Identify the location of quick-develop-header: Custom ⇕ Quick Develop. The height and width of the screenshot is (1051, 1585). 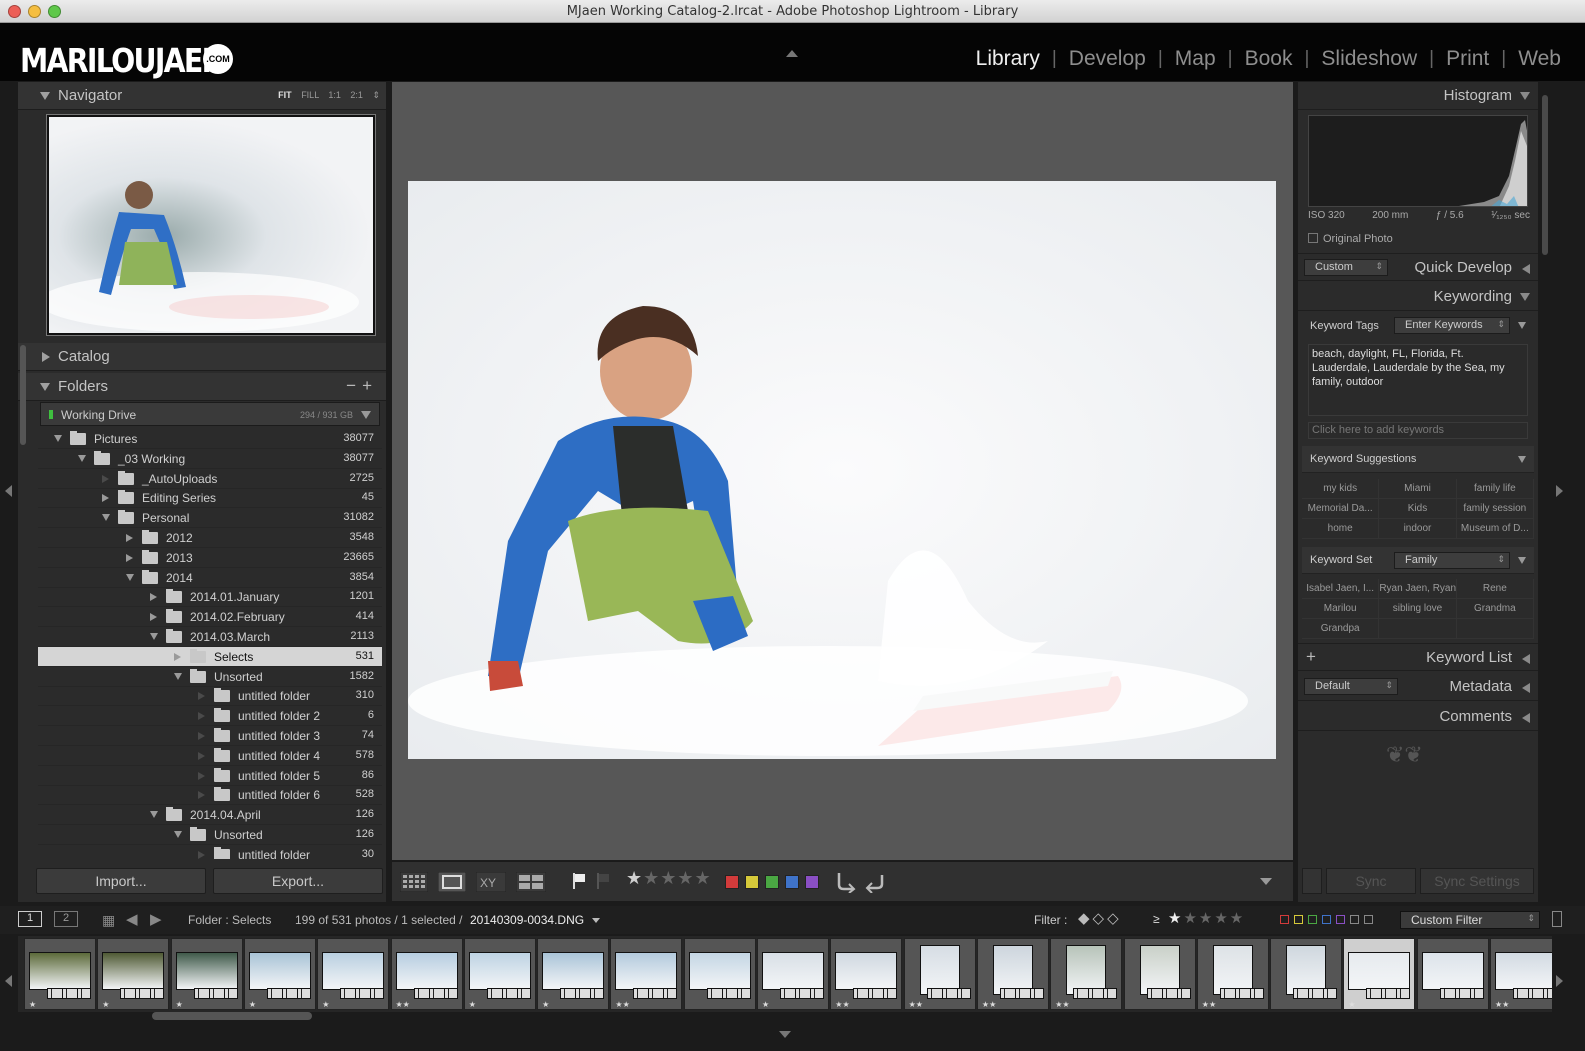
(1418, 267).